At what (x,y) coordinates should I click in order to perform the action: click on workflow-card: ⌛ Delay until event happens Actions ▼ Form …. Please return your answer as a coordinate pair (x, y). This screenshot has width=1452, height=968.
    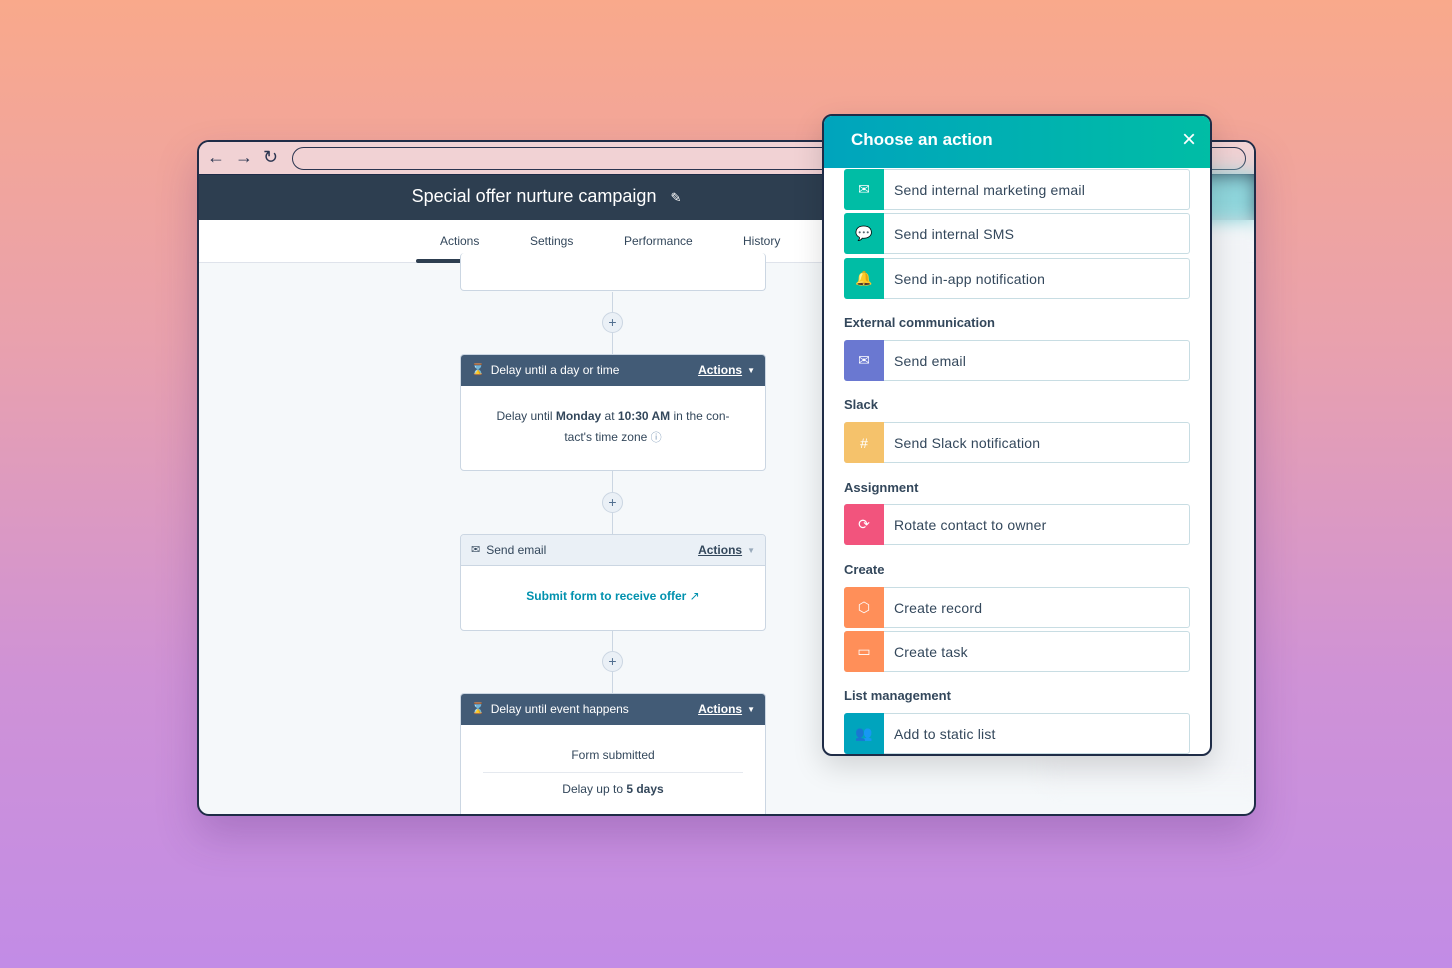
    Looking at the image, I should click on (613, 753).